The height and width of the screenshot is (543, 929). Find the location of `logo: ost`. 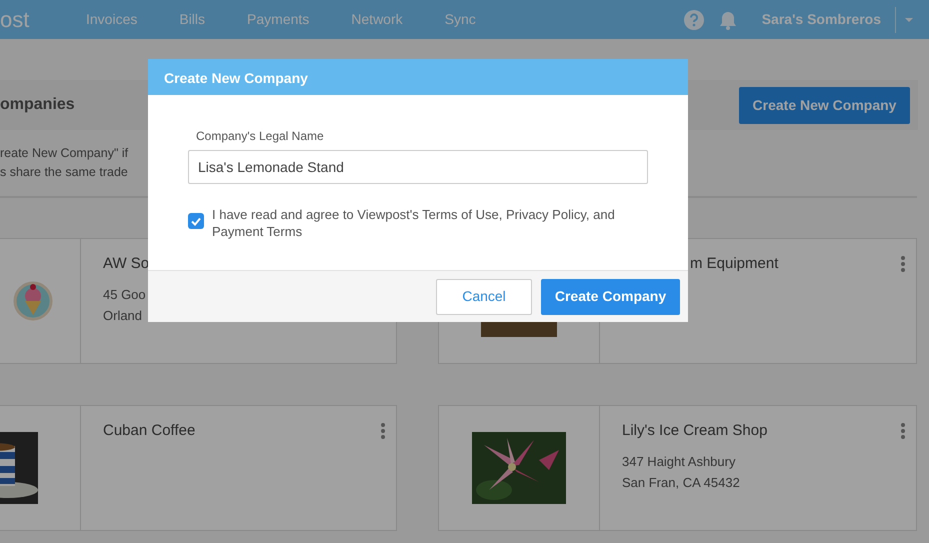

logo: ost is located at coordinates (43, 19).